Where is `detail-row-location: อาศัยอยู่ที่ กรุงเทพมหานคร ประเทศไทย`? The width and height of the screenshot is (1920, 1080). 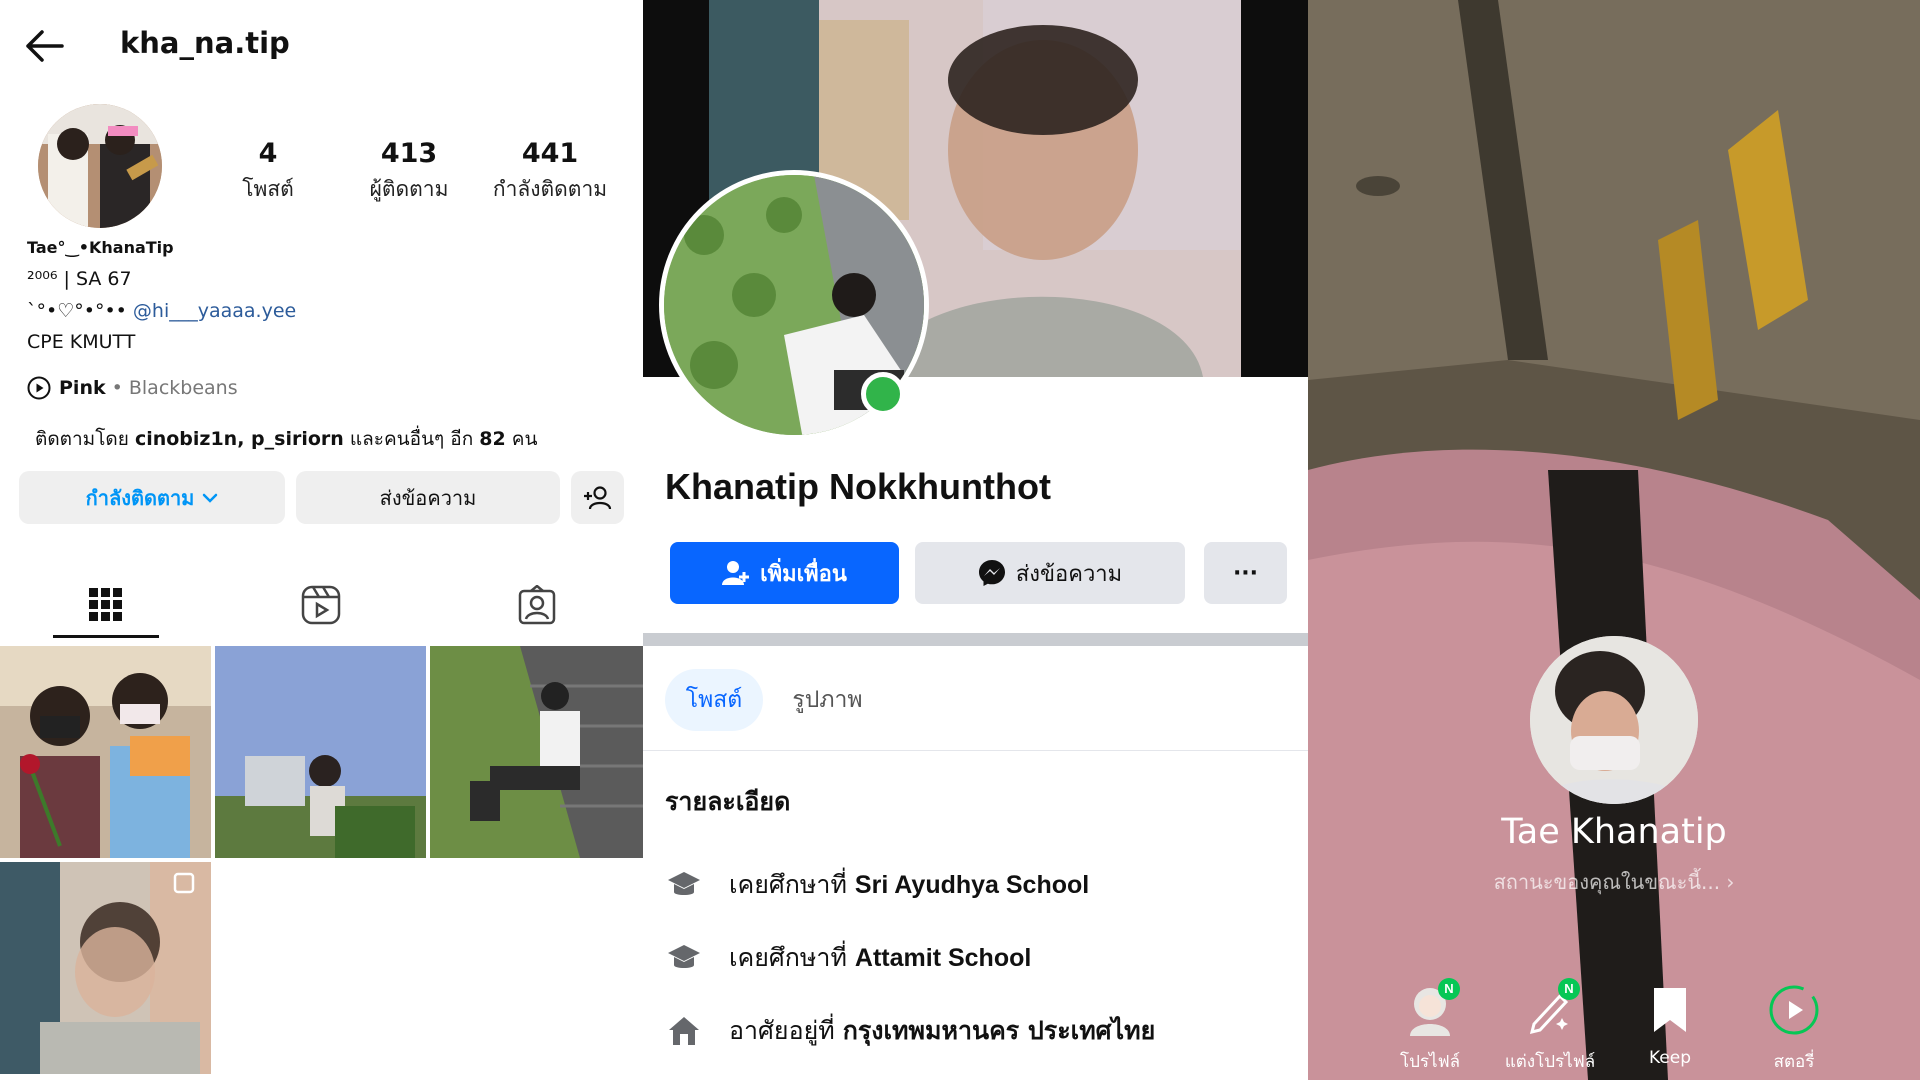 detail-row-location: อาศัยอยู่ที่ กรุงเทพมหานคร ประเทศไทย is located at coordinates (910, 1031).